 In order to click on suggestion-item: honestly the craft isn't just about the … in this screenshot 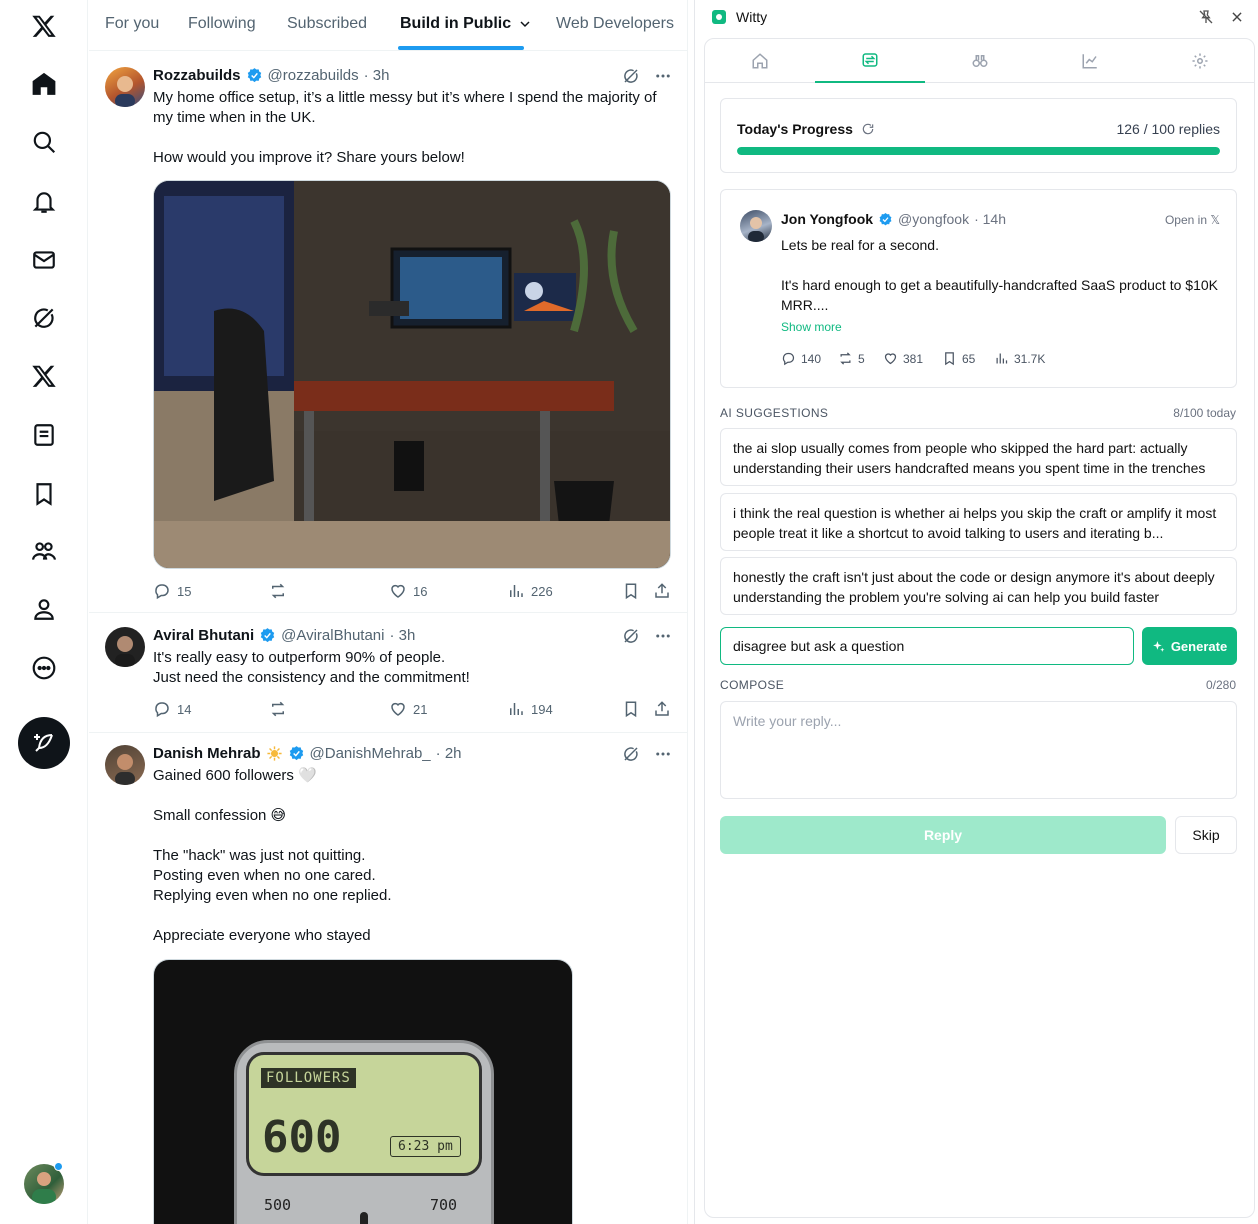, I will do `click(978, 586)`.